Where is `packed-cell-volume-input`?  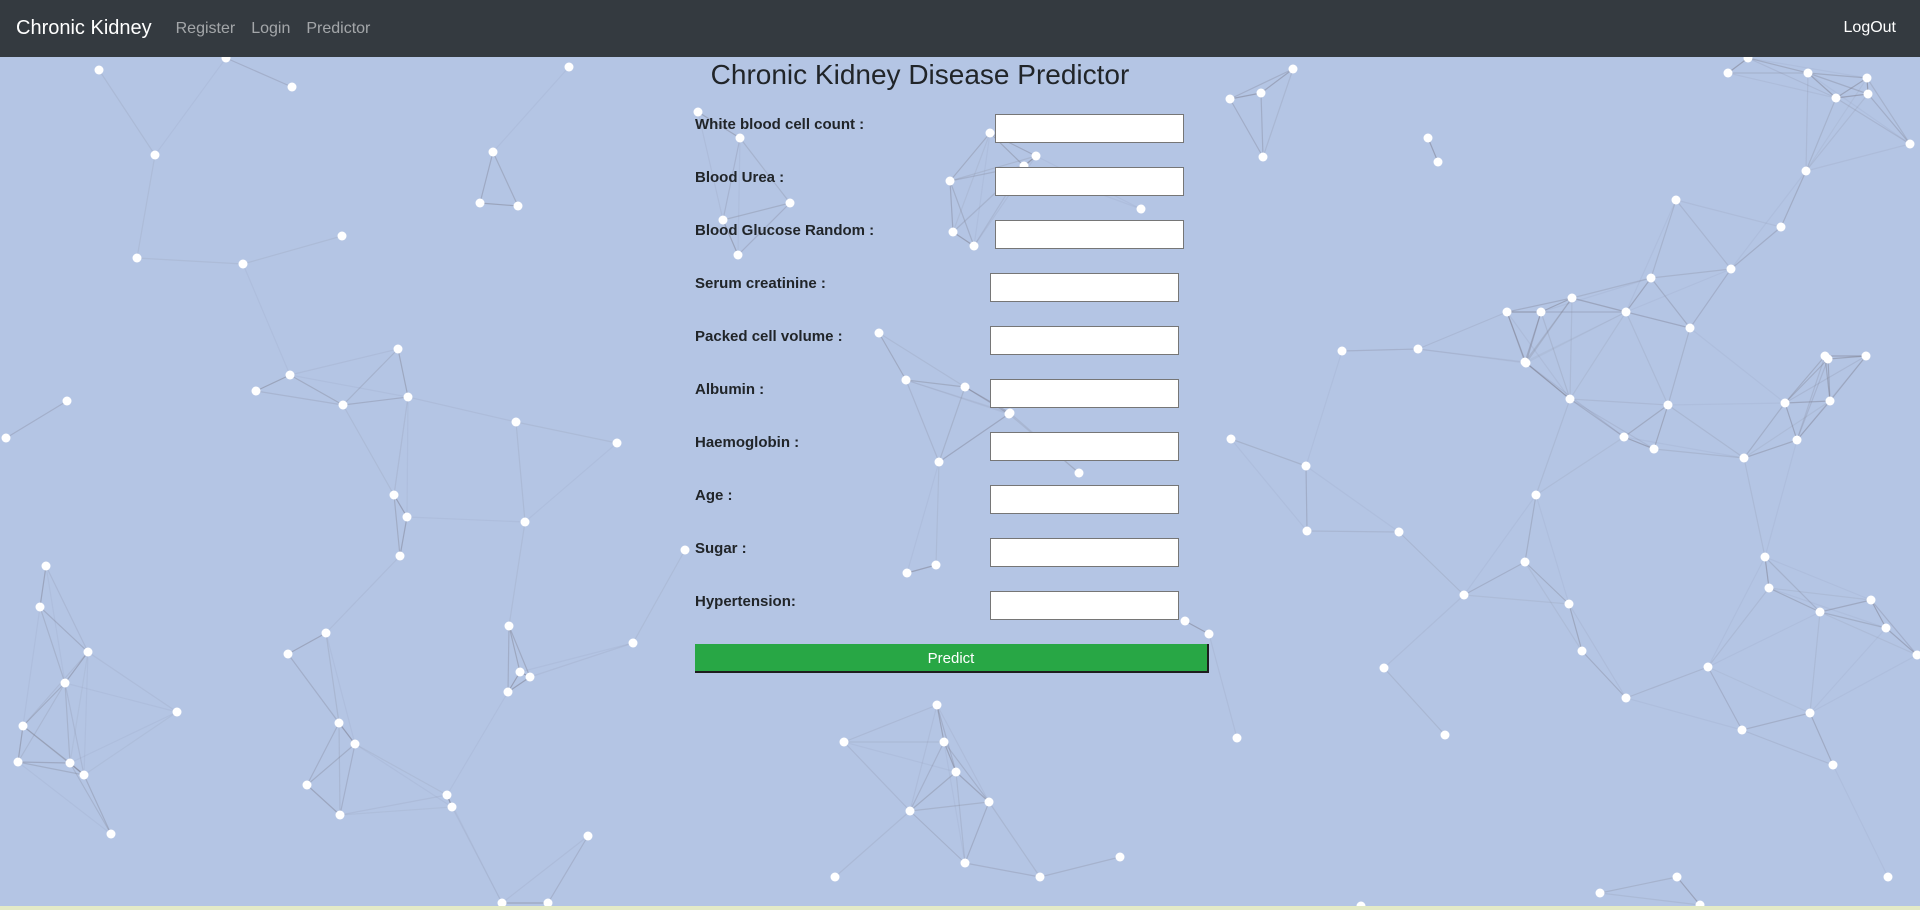 packed-cell-volume-input is located at coordinates (1084, 340).